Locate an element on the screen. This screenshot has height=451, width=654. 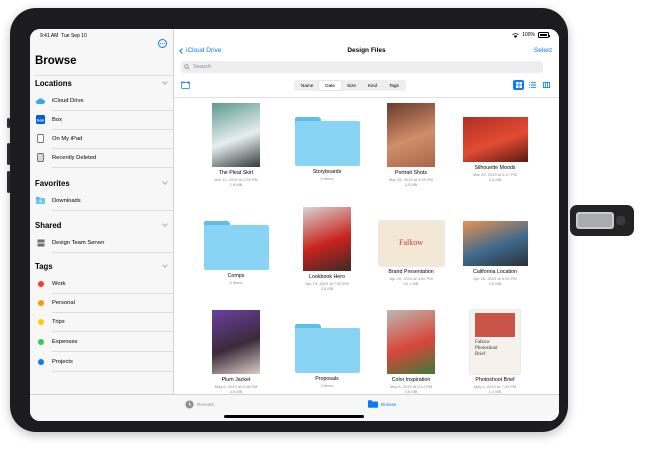
sort-segmented-control: Name Date Size Kind Tags is located at coordinates (350, 85).